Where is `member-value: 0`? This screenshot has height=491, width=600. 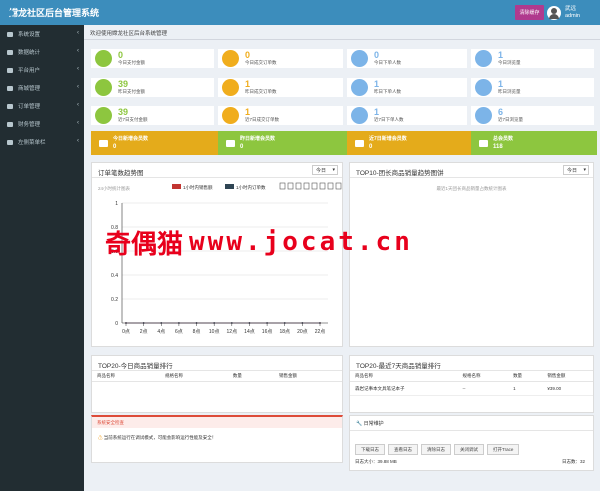
member-value: 0 is located at coordinates (115, 146).